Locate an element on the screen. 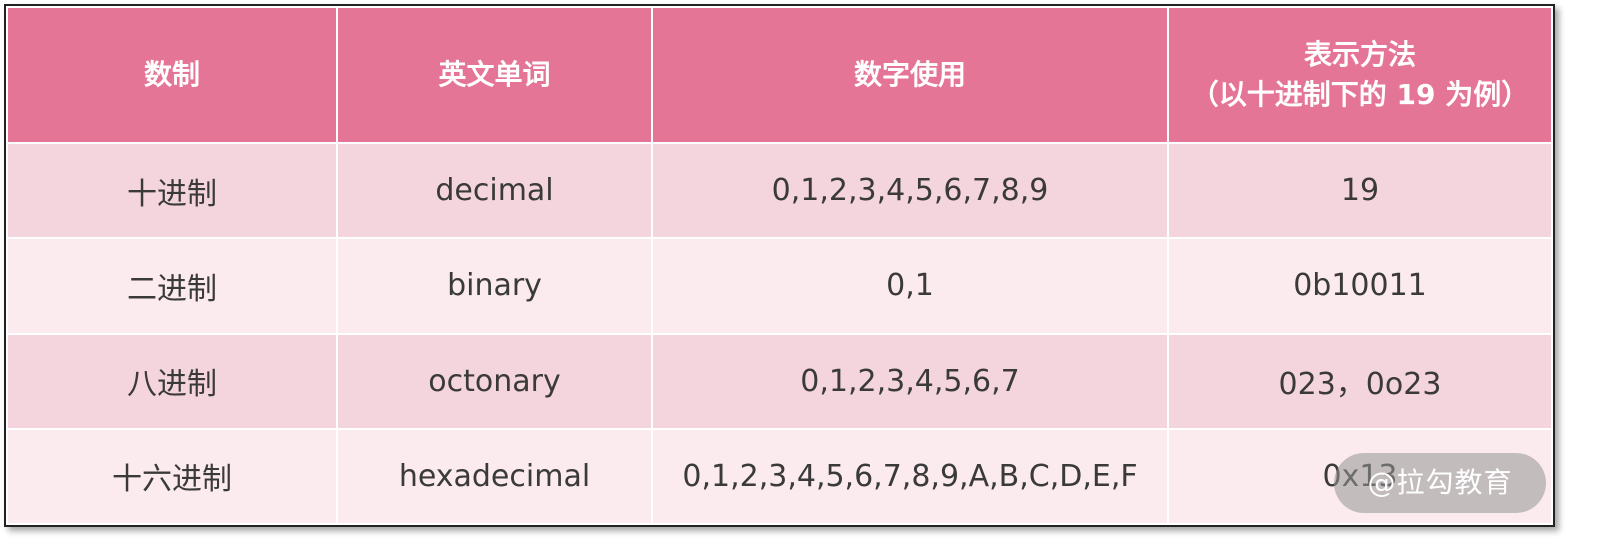 The image size is (1600, 547). header-english: 英文单词 is located at coordinates (494, 75).